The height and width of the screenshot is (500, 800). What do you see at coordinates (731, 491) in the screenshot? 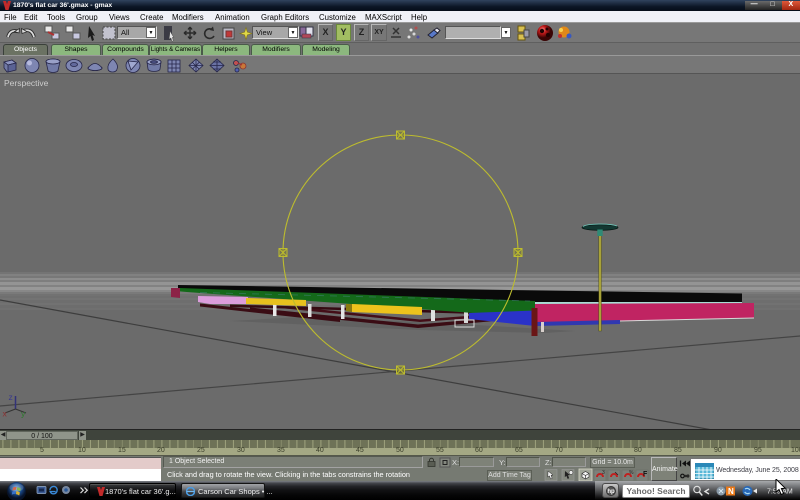
I see `svg-text: N` at bounding box center [731, 491].